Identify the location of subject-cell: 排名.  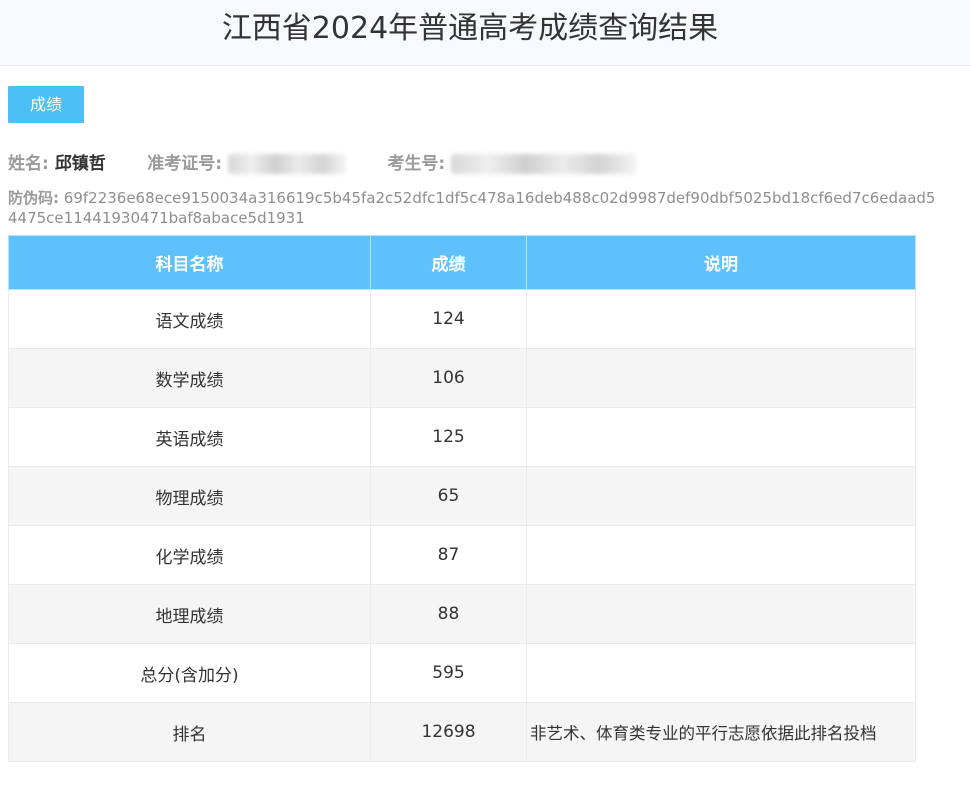
(189, 732).